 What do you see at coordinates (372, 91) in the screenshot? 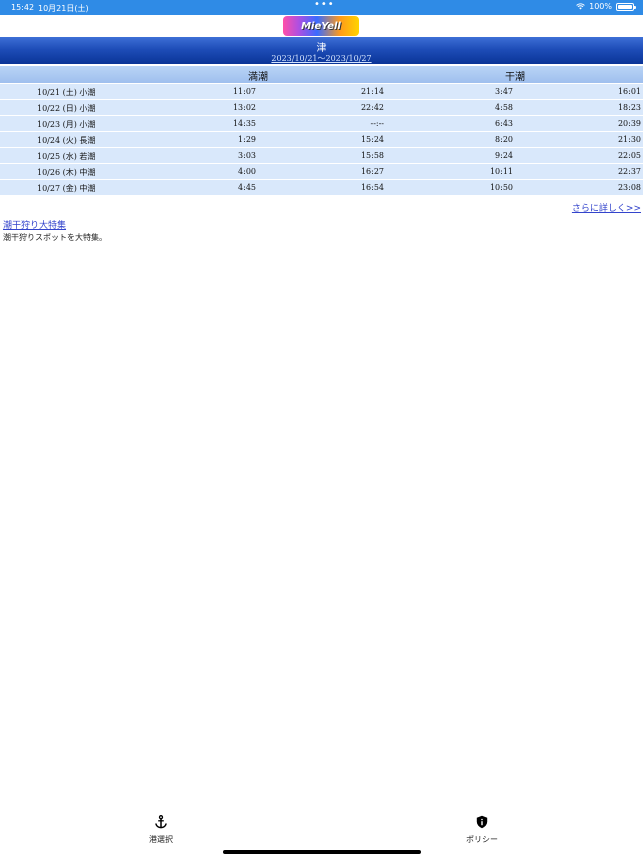
I see `row-high-2: 21:14` at bounding box center [372, 91].